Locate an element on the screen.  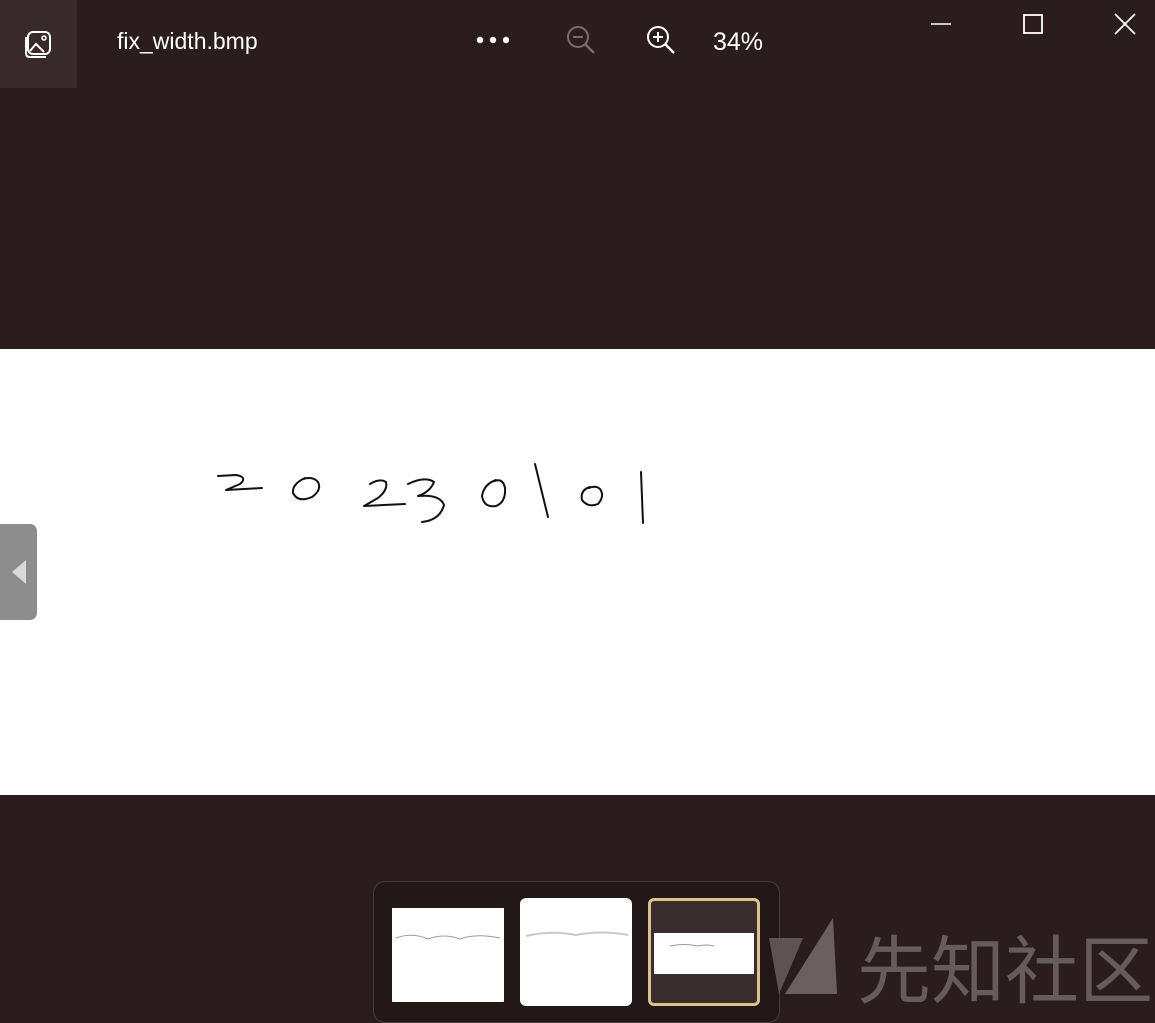
close-icon is located at coordinates (1125, 24).